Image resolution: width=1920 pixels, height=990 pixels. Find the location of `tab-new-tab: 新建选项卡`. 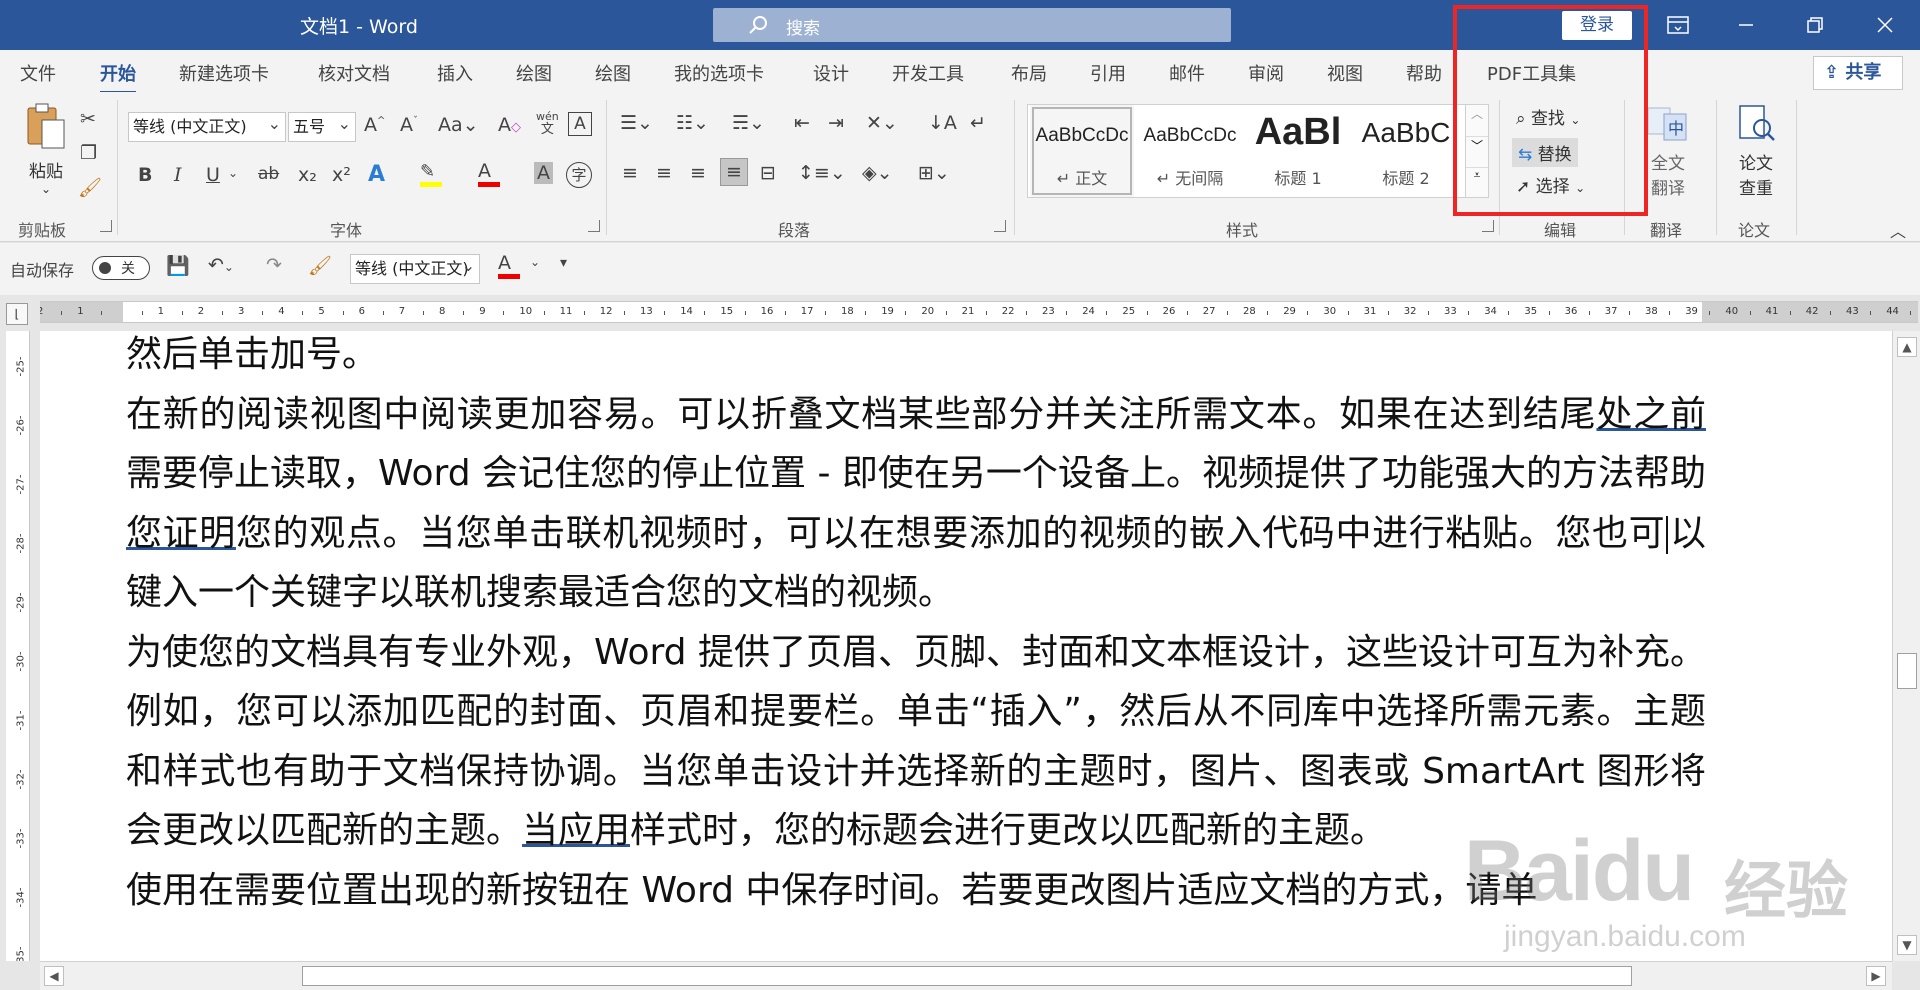

tab-new-tab: 新建选项卡 is located at coordinates (224, 73).